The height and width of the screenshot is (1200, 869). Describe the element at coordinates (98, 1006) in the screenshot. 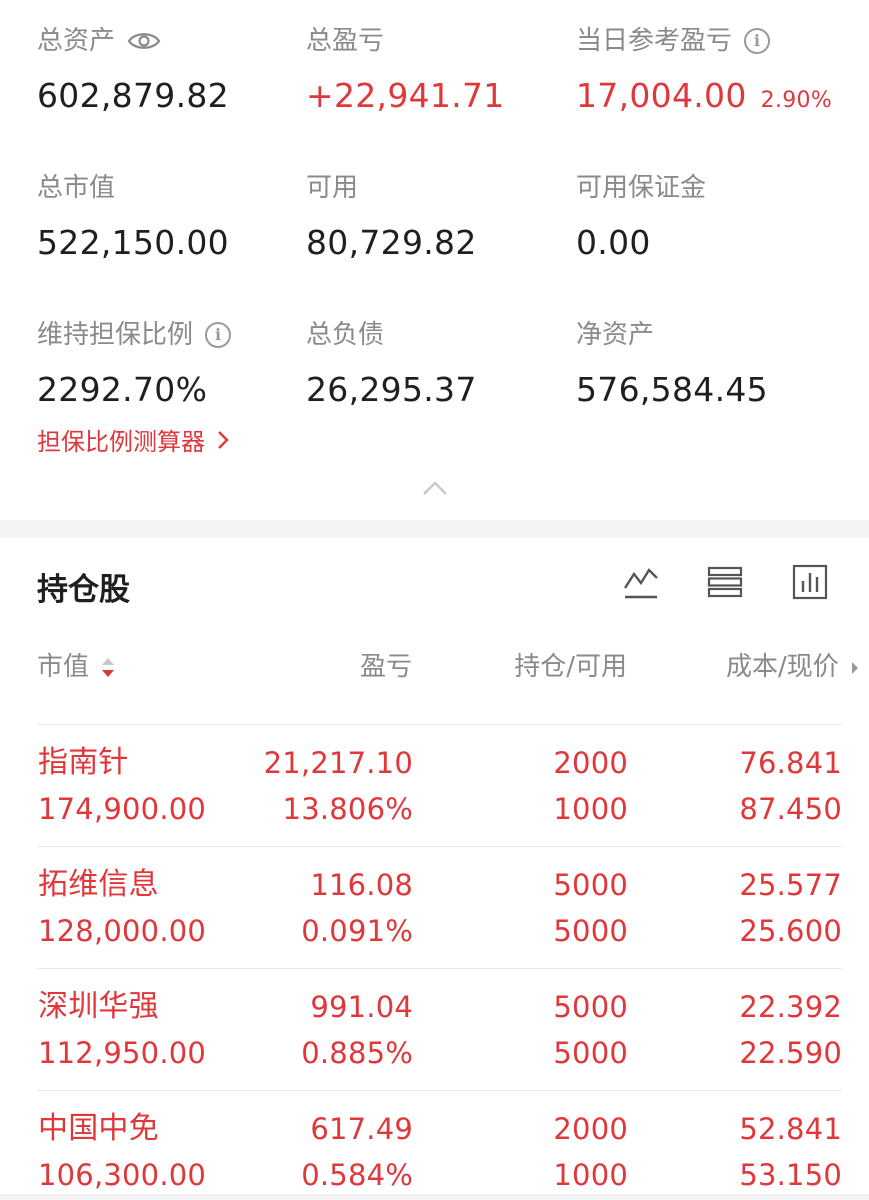

I see `stock-name: 深圳华强` at that location.